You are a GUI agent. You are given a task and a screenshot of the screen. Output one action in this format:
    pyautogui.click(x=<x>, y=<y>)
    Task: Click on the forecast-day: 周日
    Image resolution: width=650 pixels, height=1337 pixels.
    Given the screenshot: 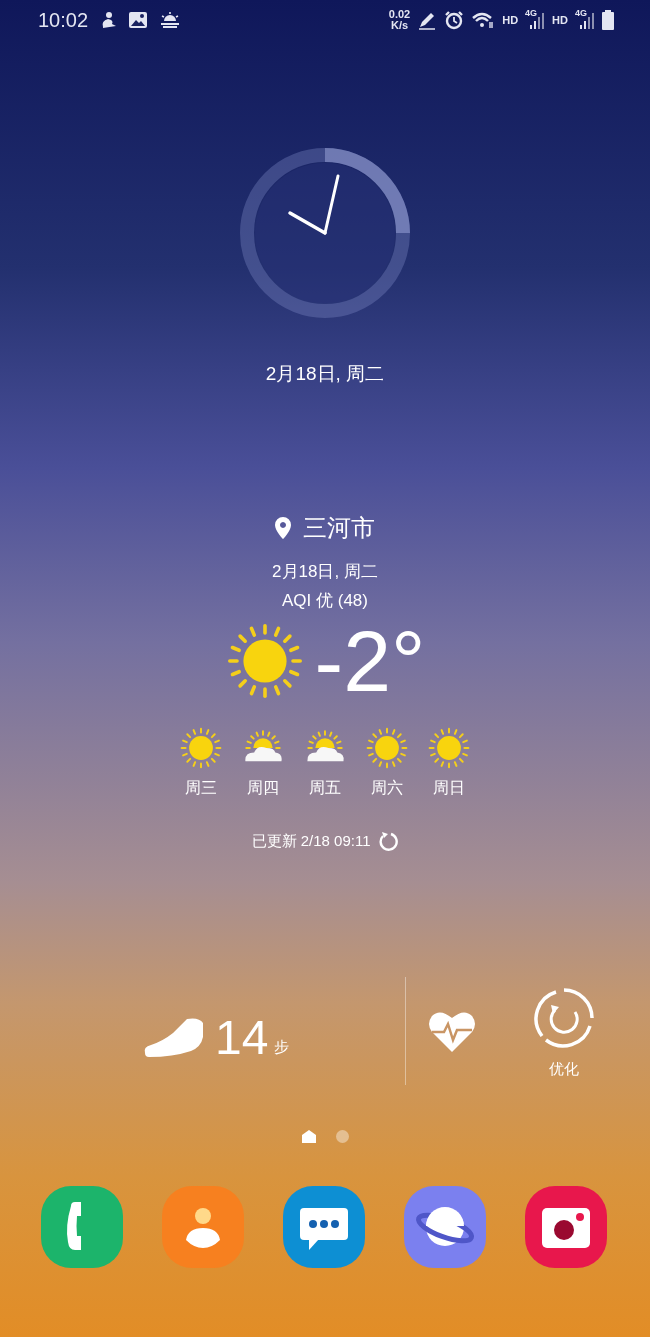 What is the action you would take?
    pyautogui.click(x=449, y=788)
    